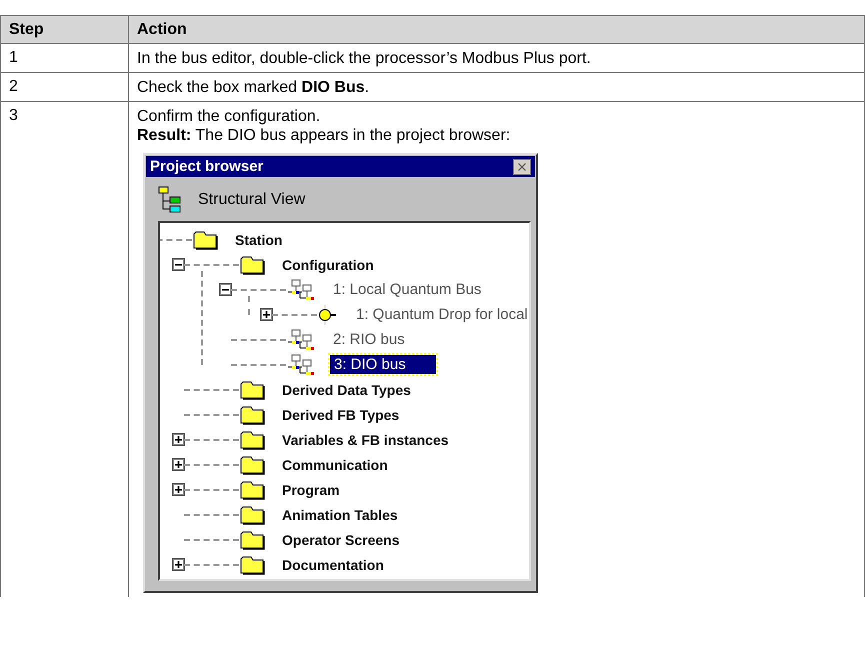 This screenshot has height=652, width=865. I want to click on tree-item: 3: DIO bus, so click(383, 364).